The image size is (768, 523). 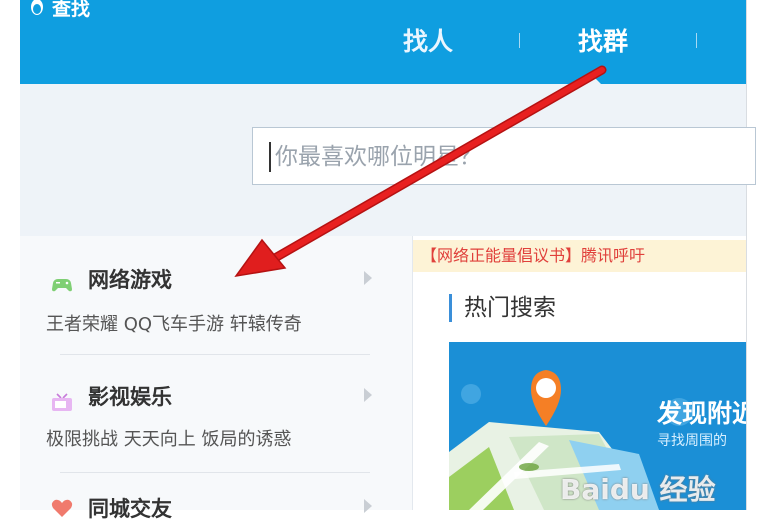 I want to click on category-subtitle: 极限挑战 天天向上 饭局的诱惑, so click(x=169, y=439).